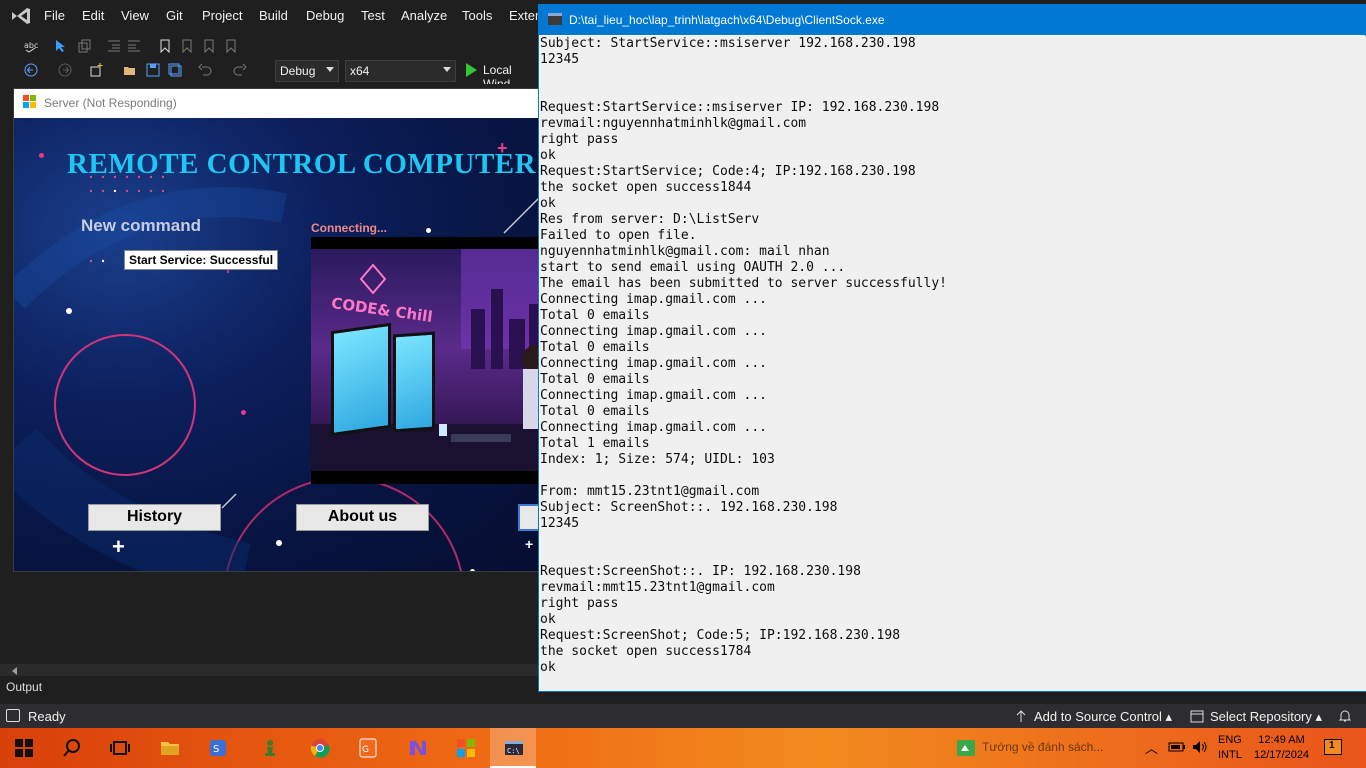 This screenshot has height=768, width=1366. I want to click on task-view-button, so click(119, 748).